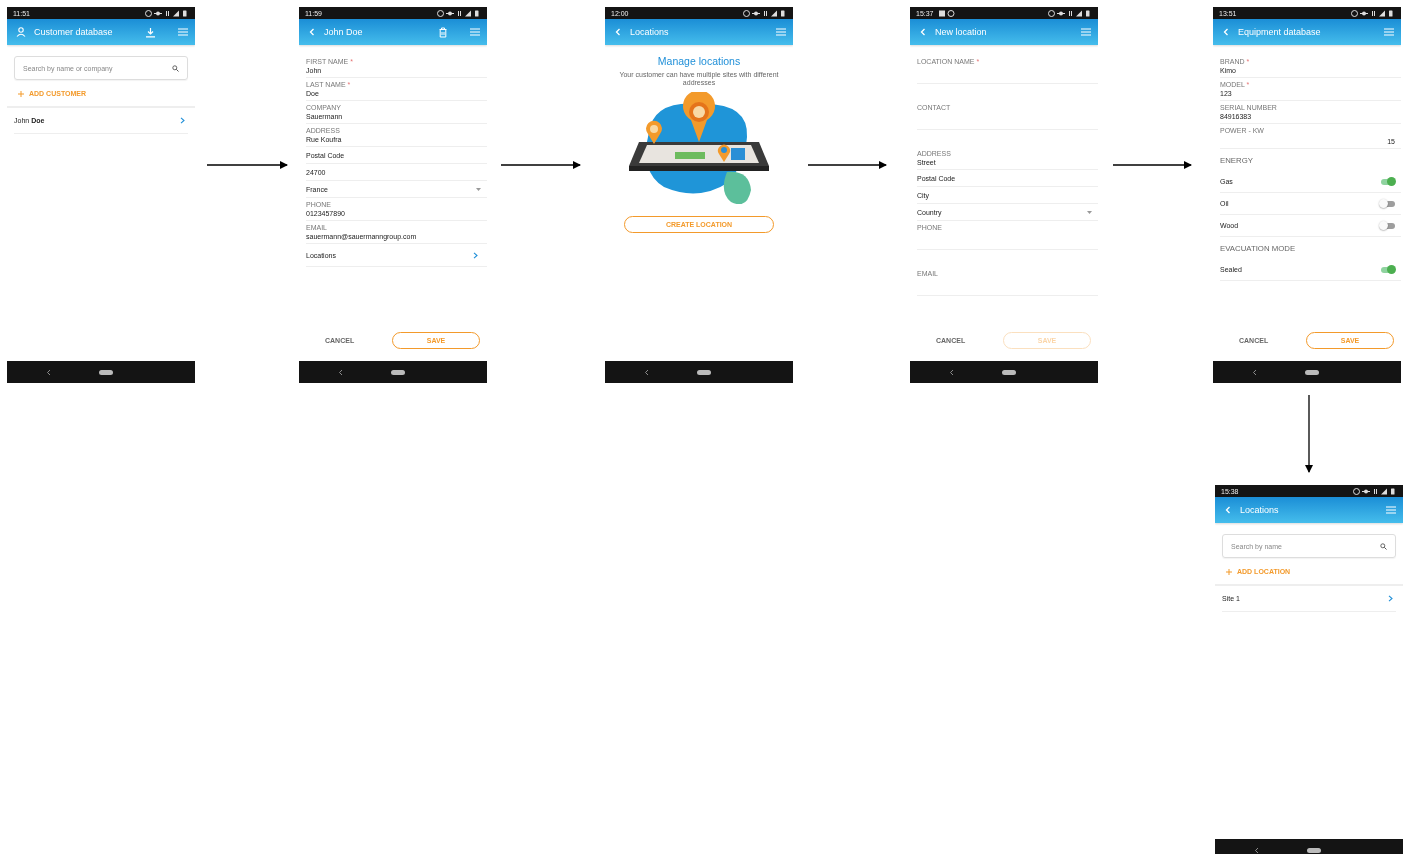 The width and height of the screenshot is (1407, 854). What do you see at coordinates (443, 32) in the screenshot?
I see `trash-icon` at bounding box center [443, 32].